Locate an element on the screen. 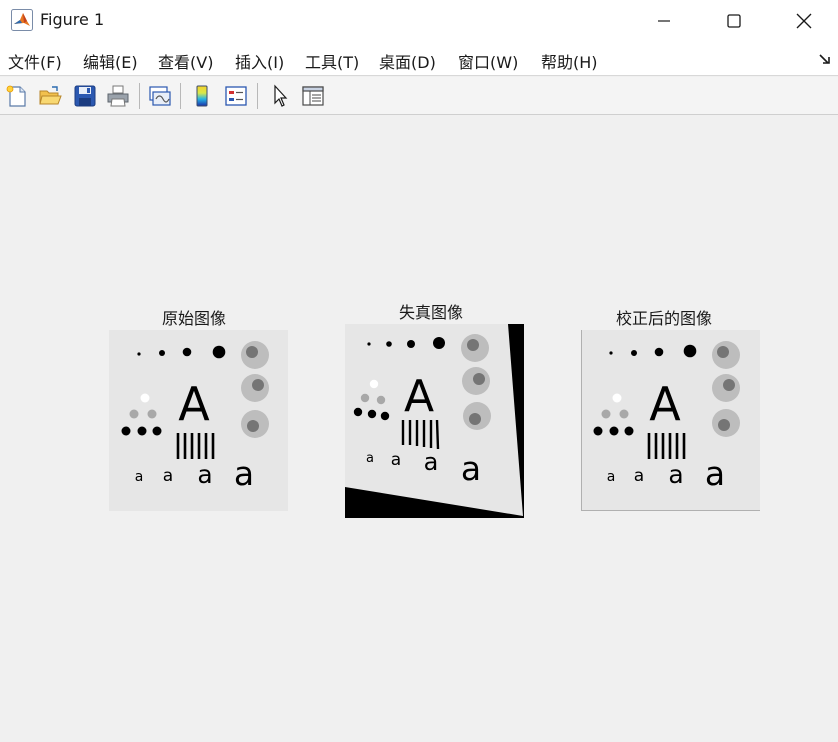 The width and height of the screenshot is (838, 742). original-image: A a a a a is located at coordinates (198, 420).